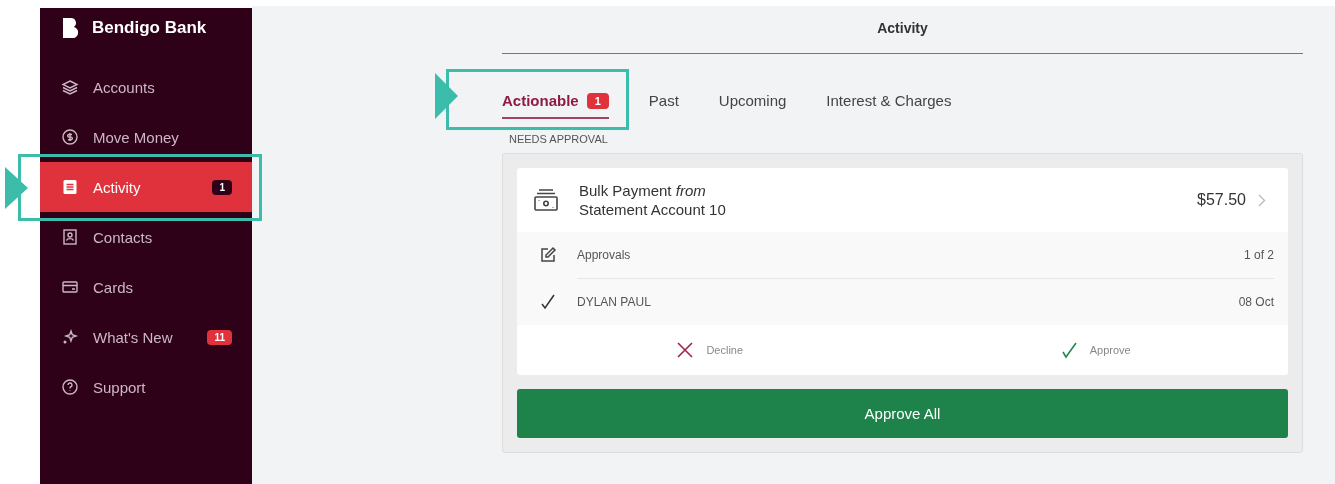 Image resolution: width=1335 pixels, height=484 pixels. I want to click on tab: Interest & Charges, so click(889, 105).